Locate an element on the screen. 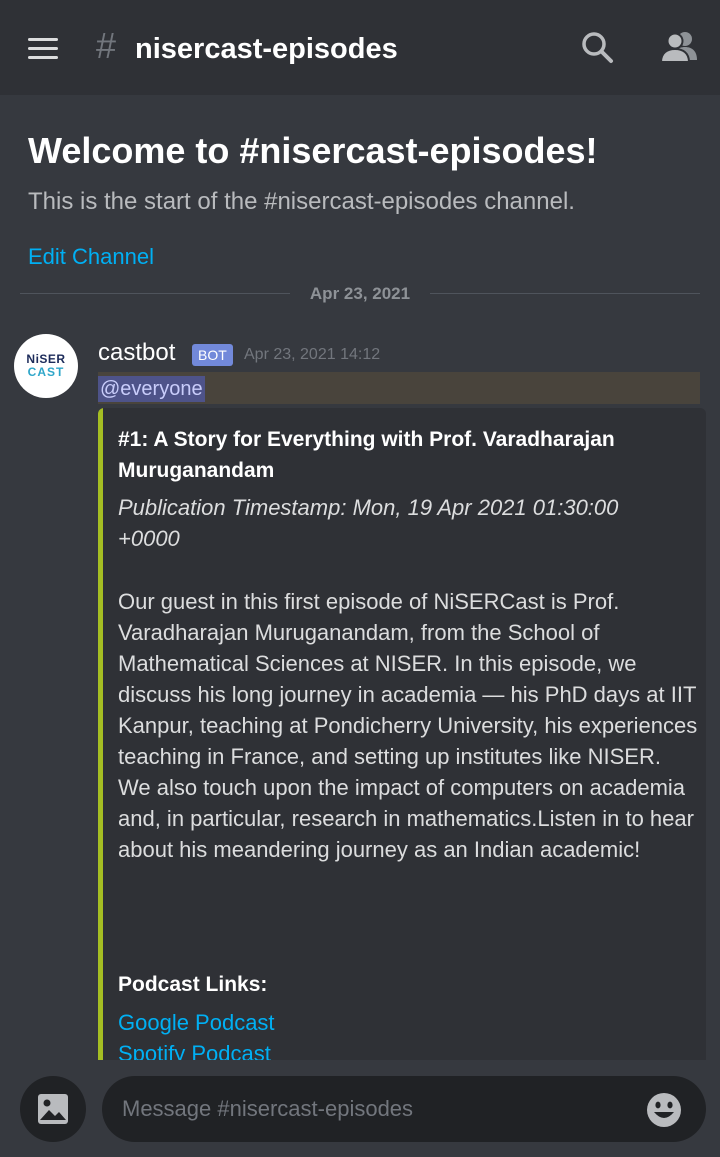 The height and width of the screenshot is (1157, 720). message-timestamp: Apr 23, 2021 14:12 is located at coordinates (312, 354).